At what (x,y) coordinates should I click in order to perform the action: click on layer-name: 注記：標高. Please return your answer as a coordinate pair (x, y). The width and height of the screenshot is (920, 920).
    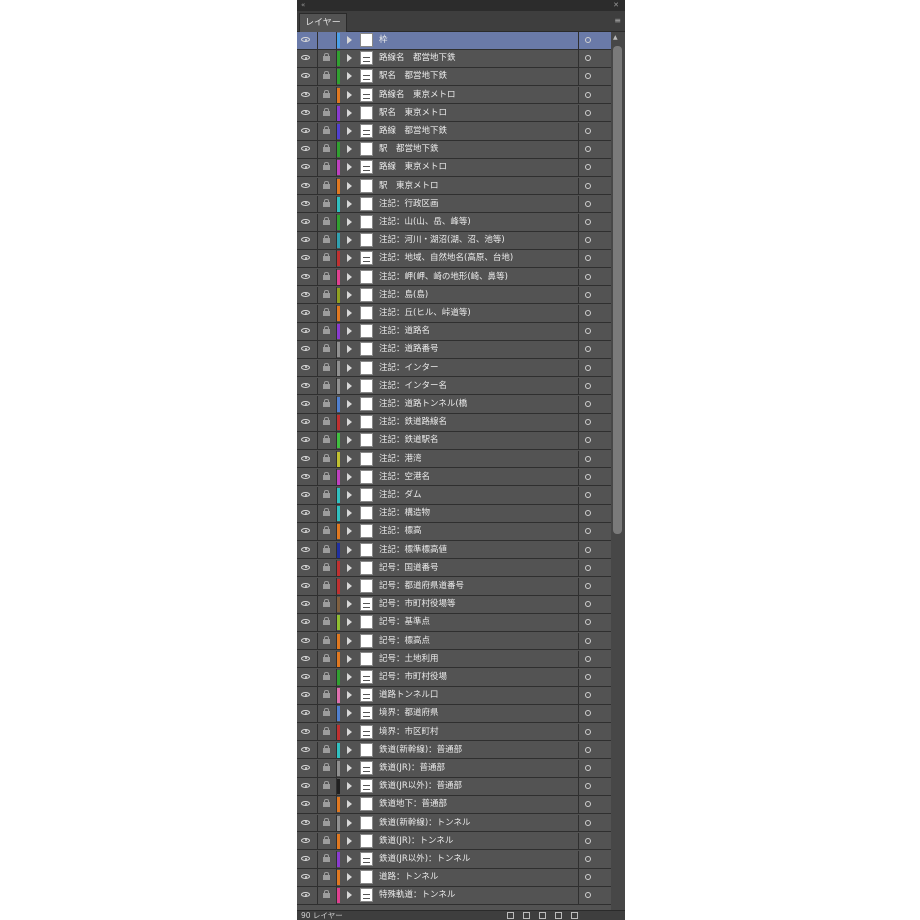
    Looking at the image, I should click on (477, 531).